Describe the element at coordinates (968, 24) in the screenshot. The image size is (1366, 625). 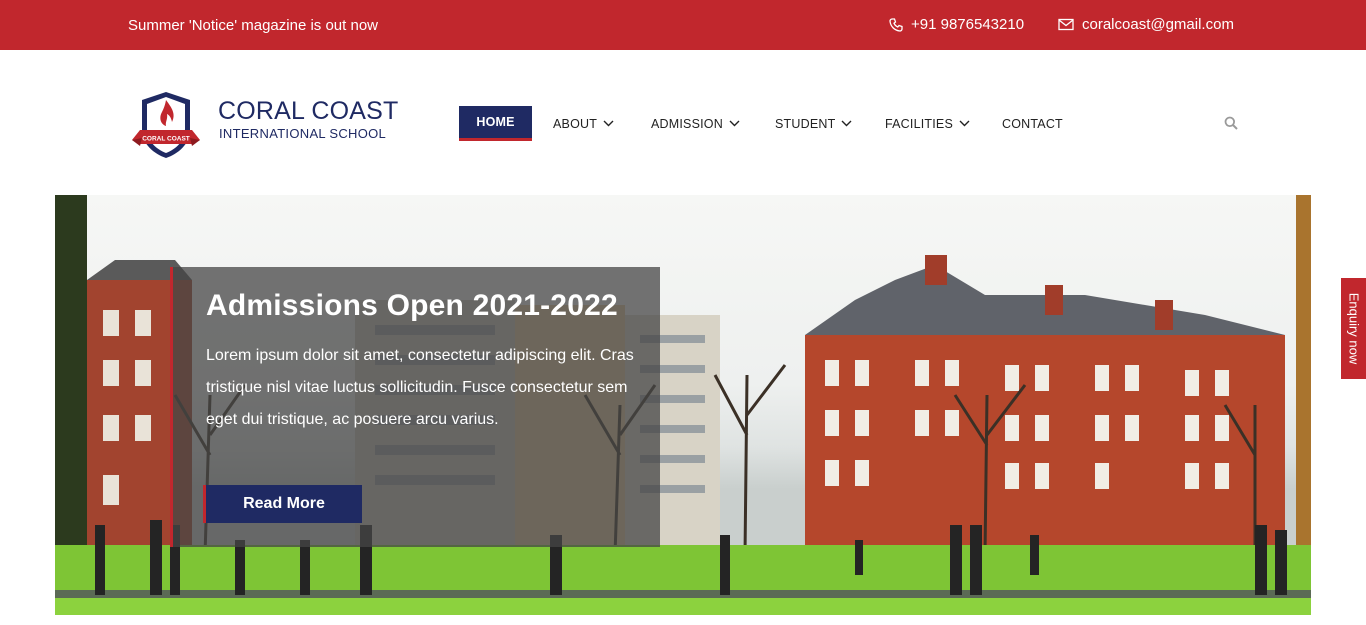
I see `phone-number: +91 9876543210` at that location.